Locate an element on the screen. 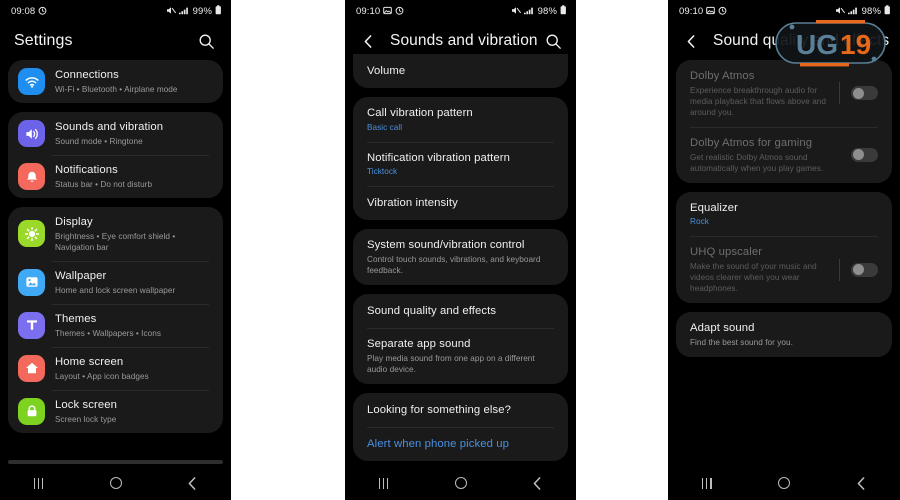  status-bar: 09:08 99% is located at coordinates (115, 11).